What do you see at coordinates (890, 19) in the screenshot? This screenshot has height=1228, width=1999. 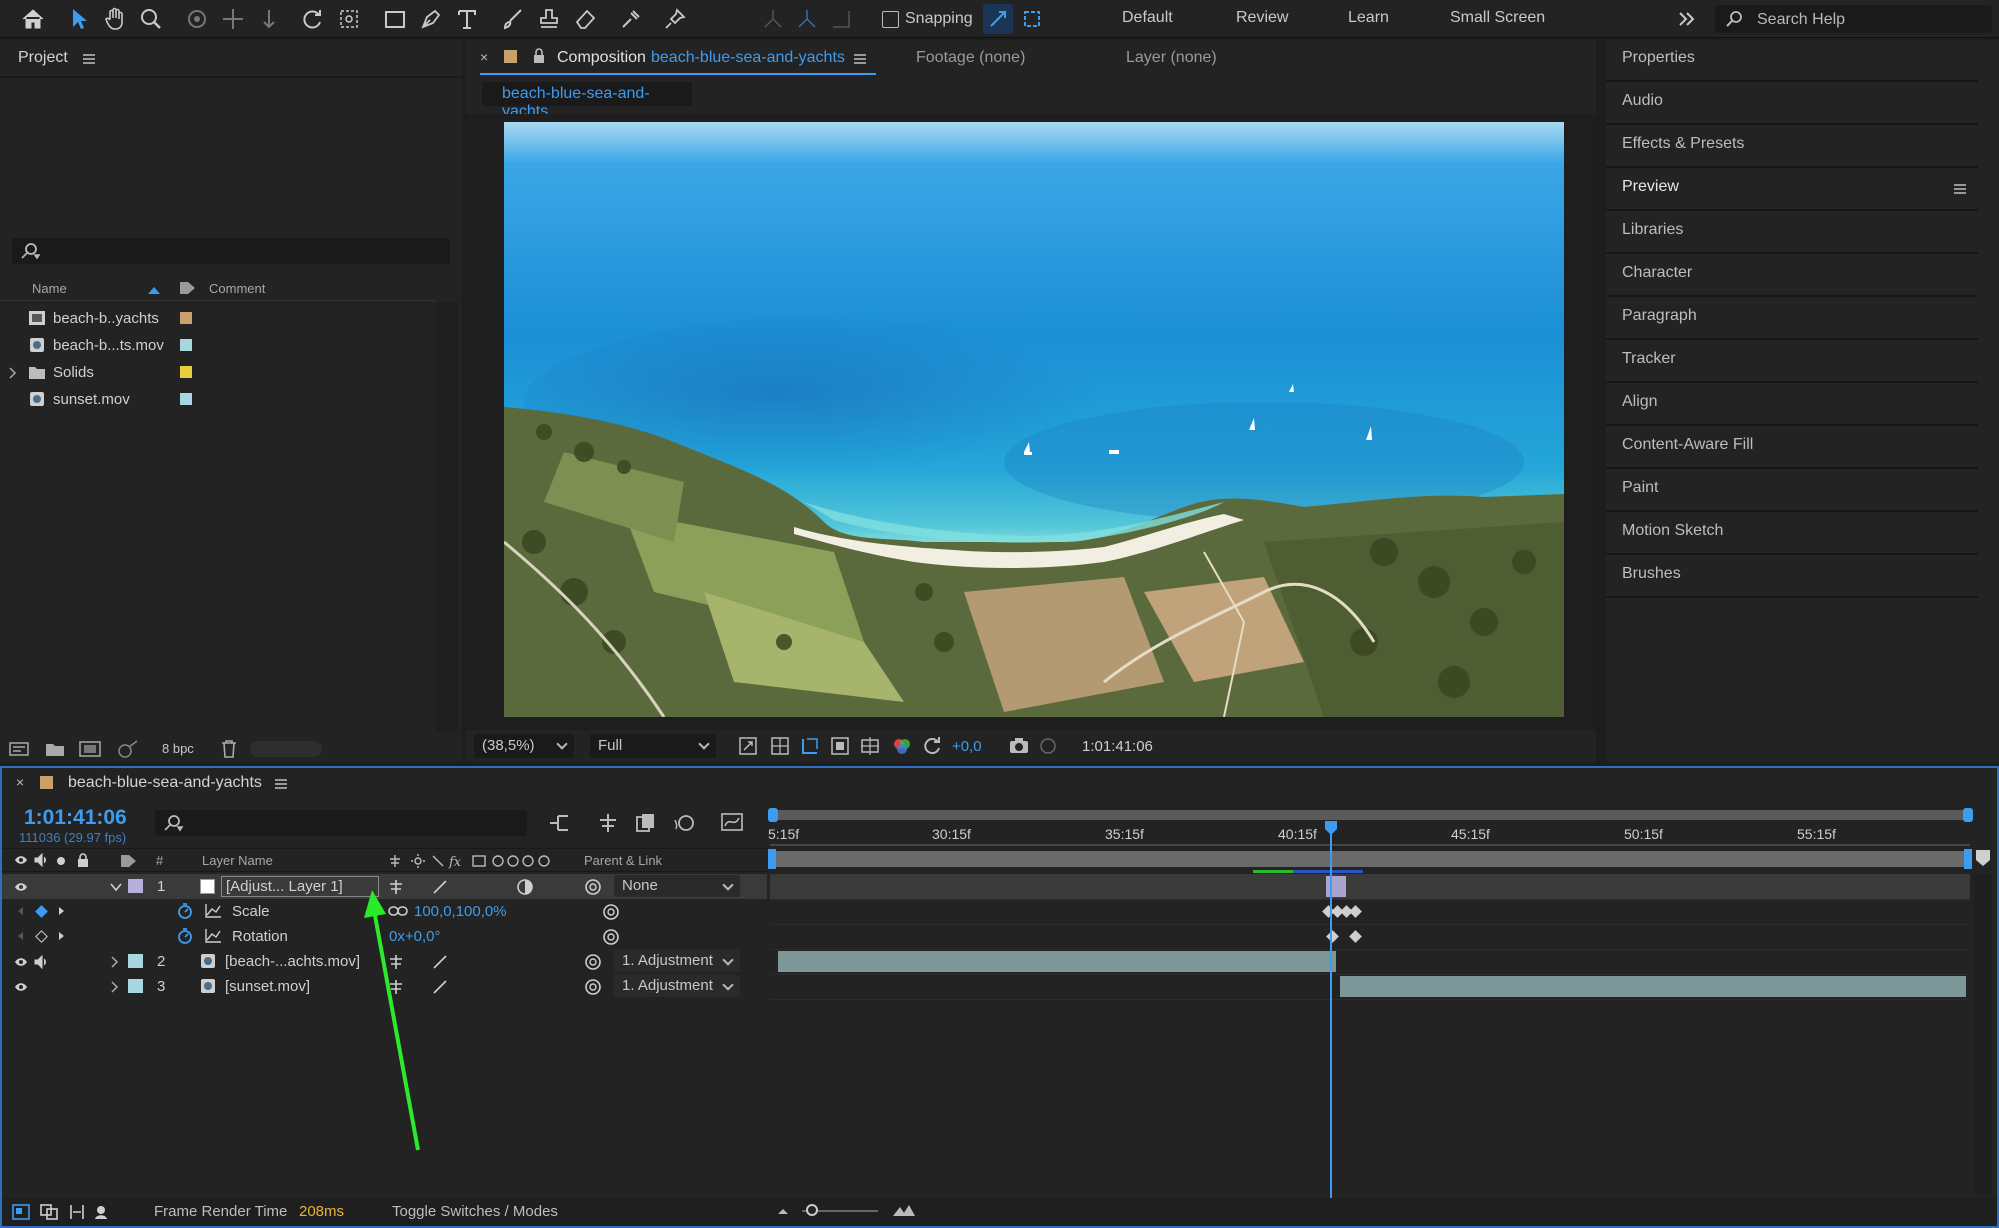 I see `snapping-checkbox` at bounding box center [890, 19].